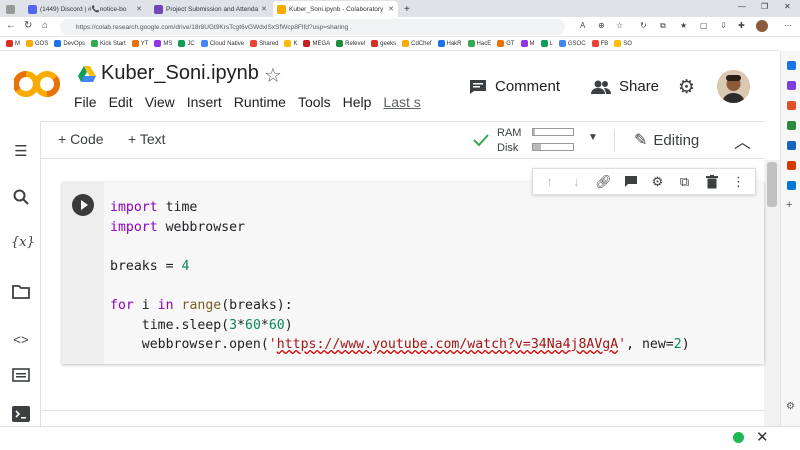  What do you see at coordinates (643, 25) in the screenshot?
I see `refresh-ext-icon: ↻` at bounding box center [643, 25].